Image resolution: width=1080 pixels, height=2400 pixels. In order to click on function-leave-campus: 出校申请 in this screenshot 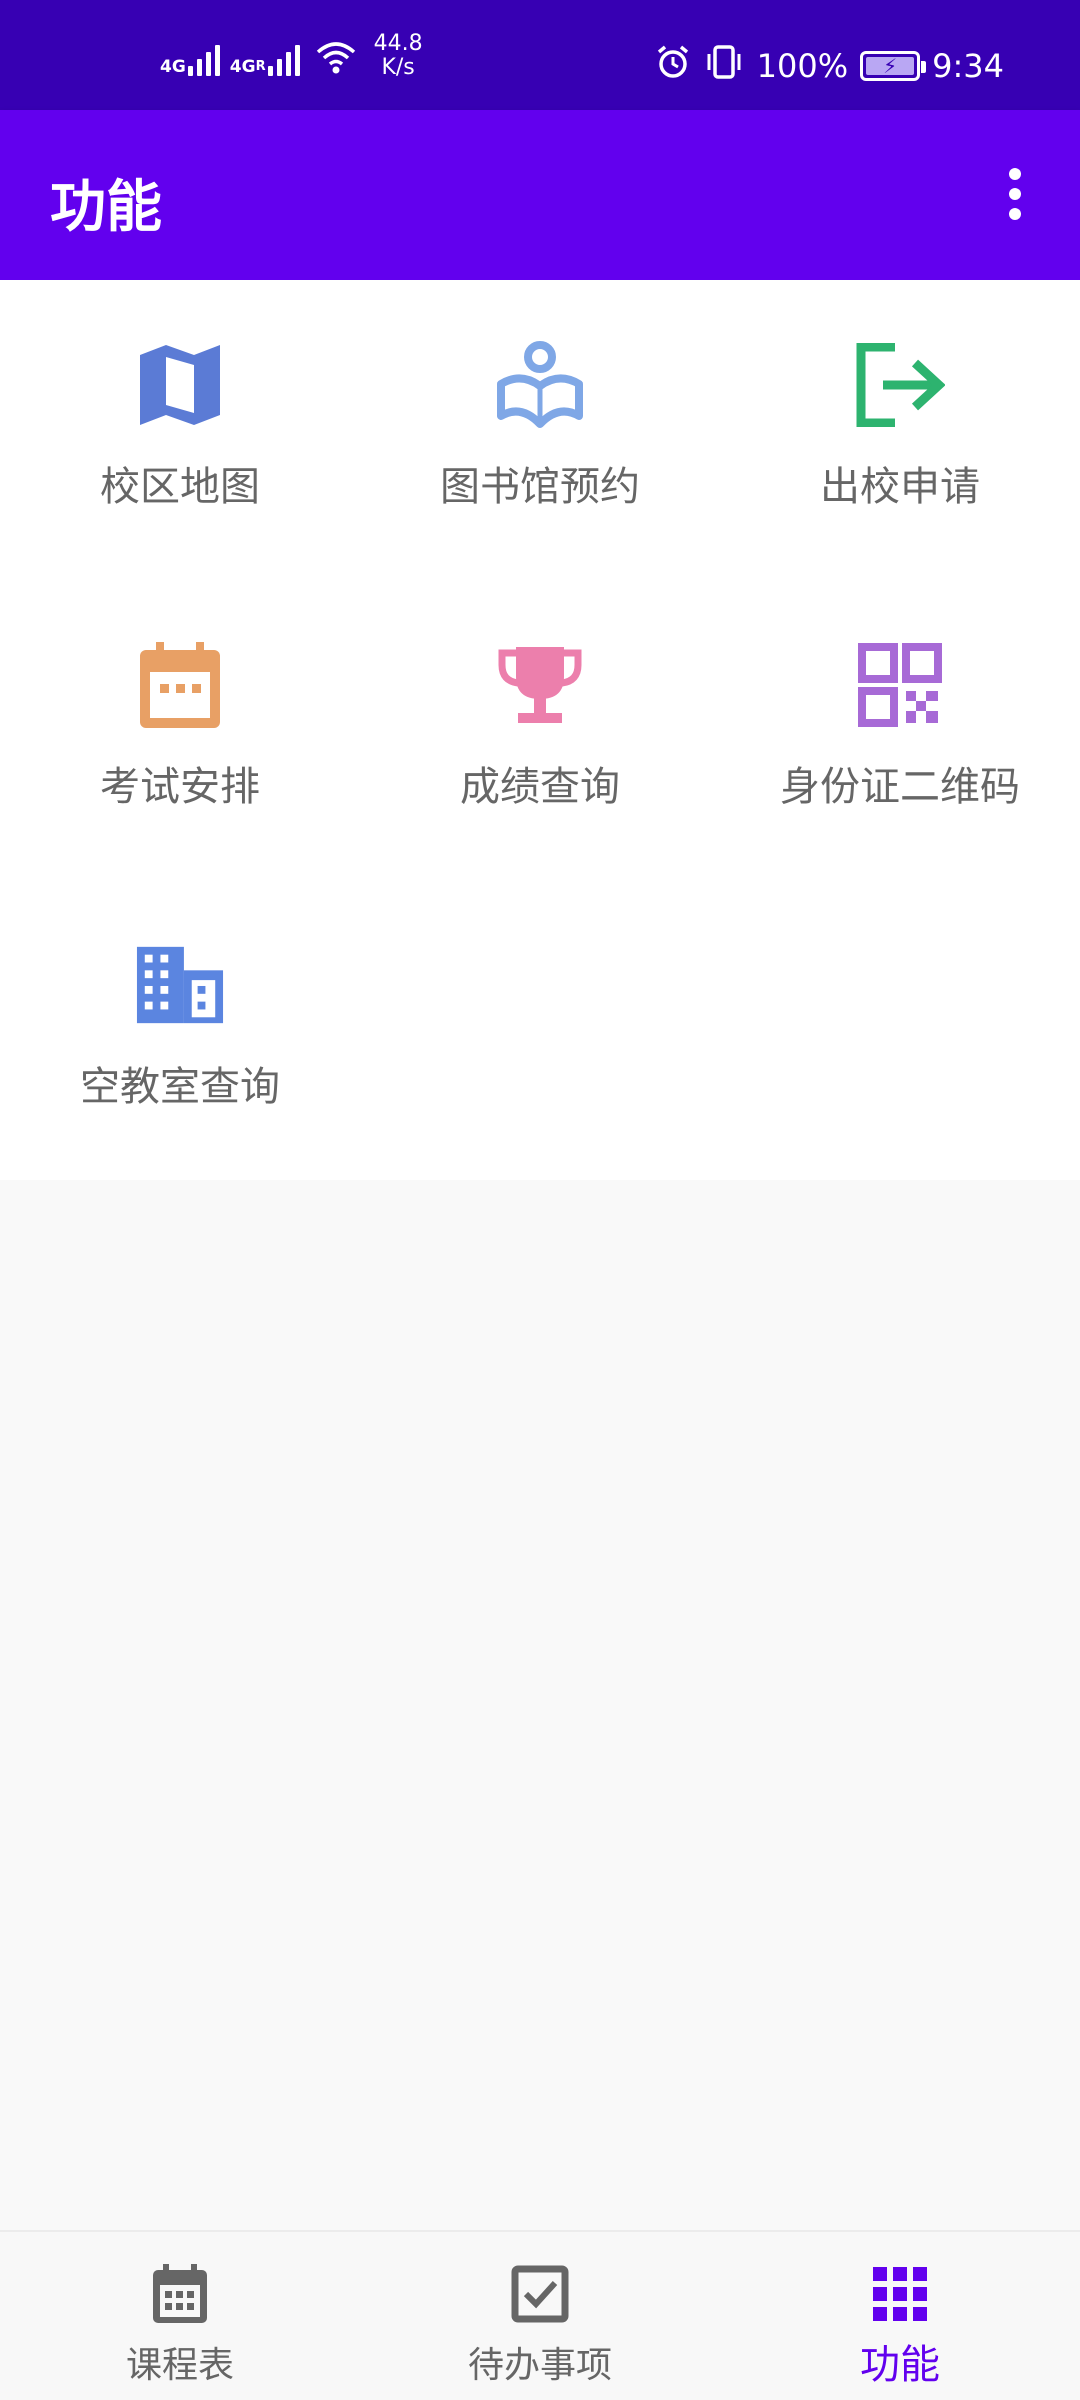, I will do `click(900, 430)`.